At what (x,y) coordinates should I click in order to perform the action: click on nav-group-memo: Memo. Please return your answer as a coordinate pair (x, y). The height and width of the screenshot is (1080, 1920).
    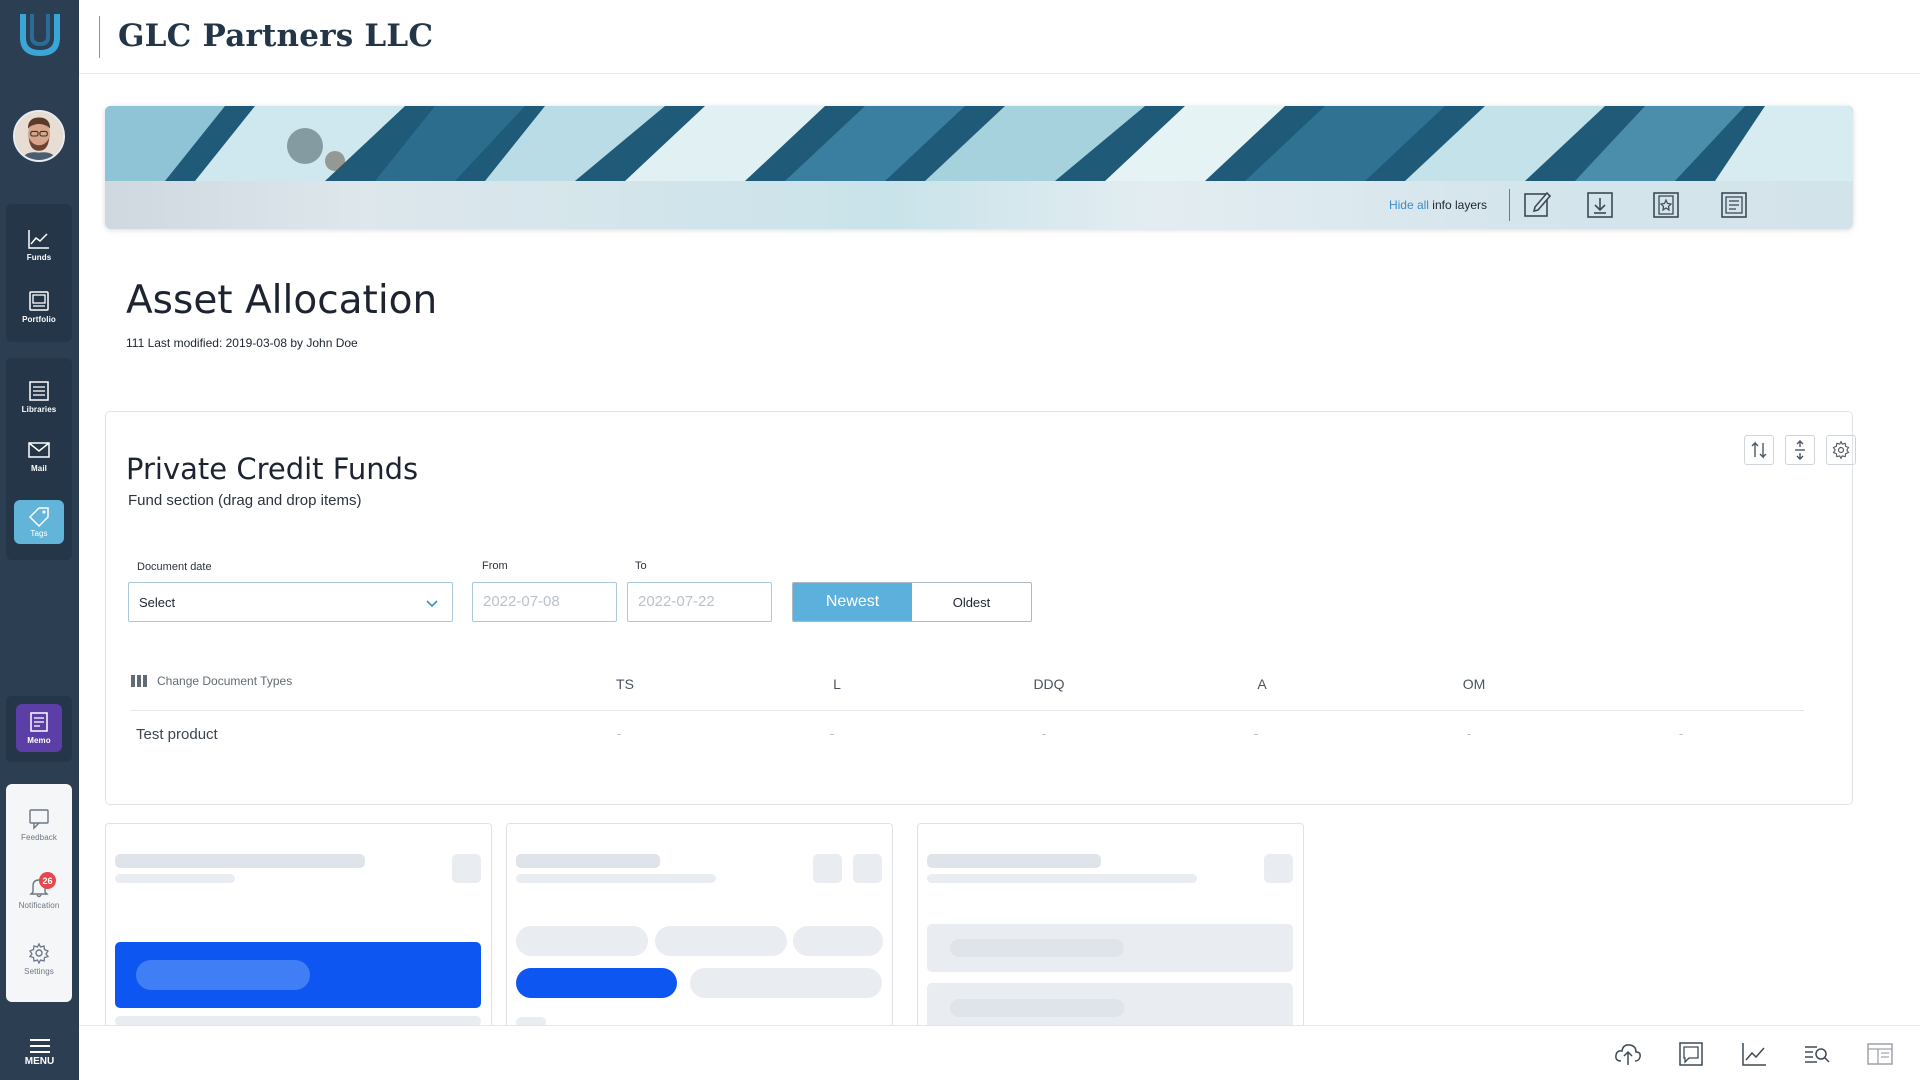
    Looking at the image, I should click on (39, 729).